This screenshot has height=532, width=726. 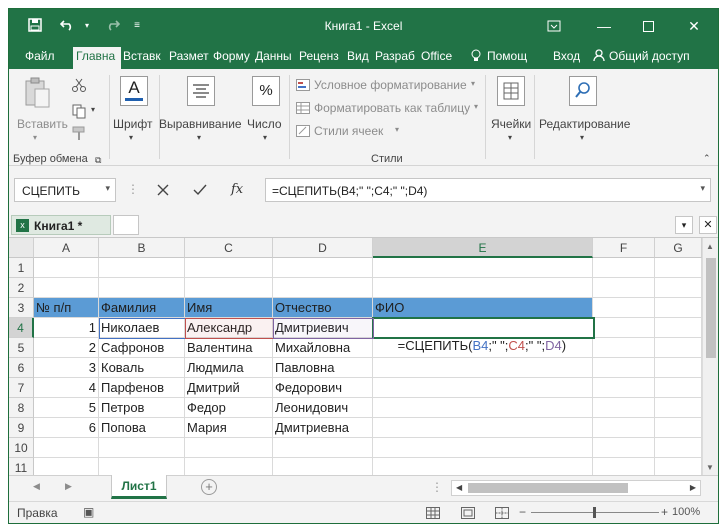 What do you see at coordinates (678, 288) in the screenshot?
I see `cell-G2` at bounding box center [678, 288].